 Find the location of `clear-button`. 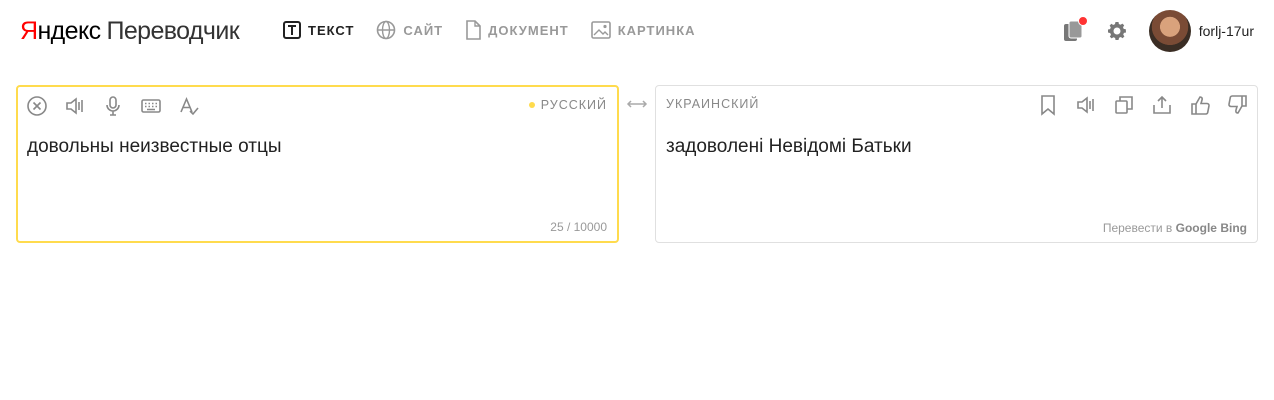

clear-button is located at coordinates (37, 106).